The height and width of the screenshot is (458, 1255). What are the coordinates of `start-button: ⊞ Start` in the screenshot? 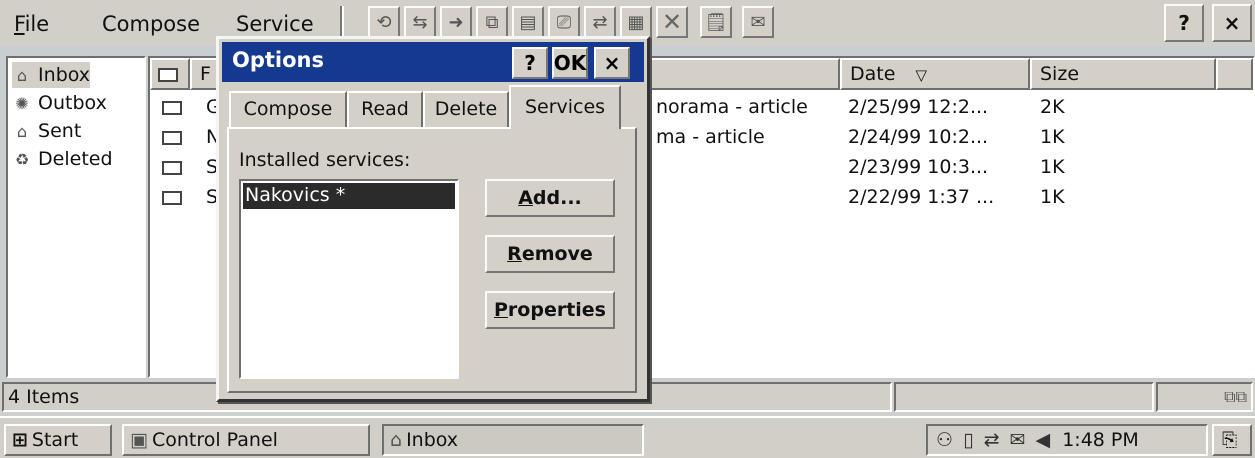 It's located at (58, 440).